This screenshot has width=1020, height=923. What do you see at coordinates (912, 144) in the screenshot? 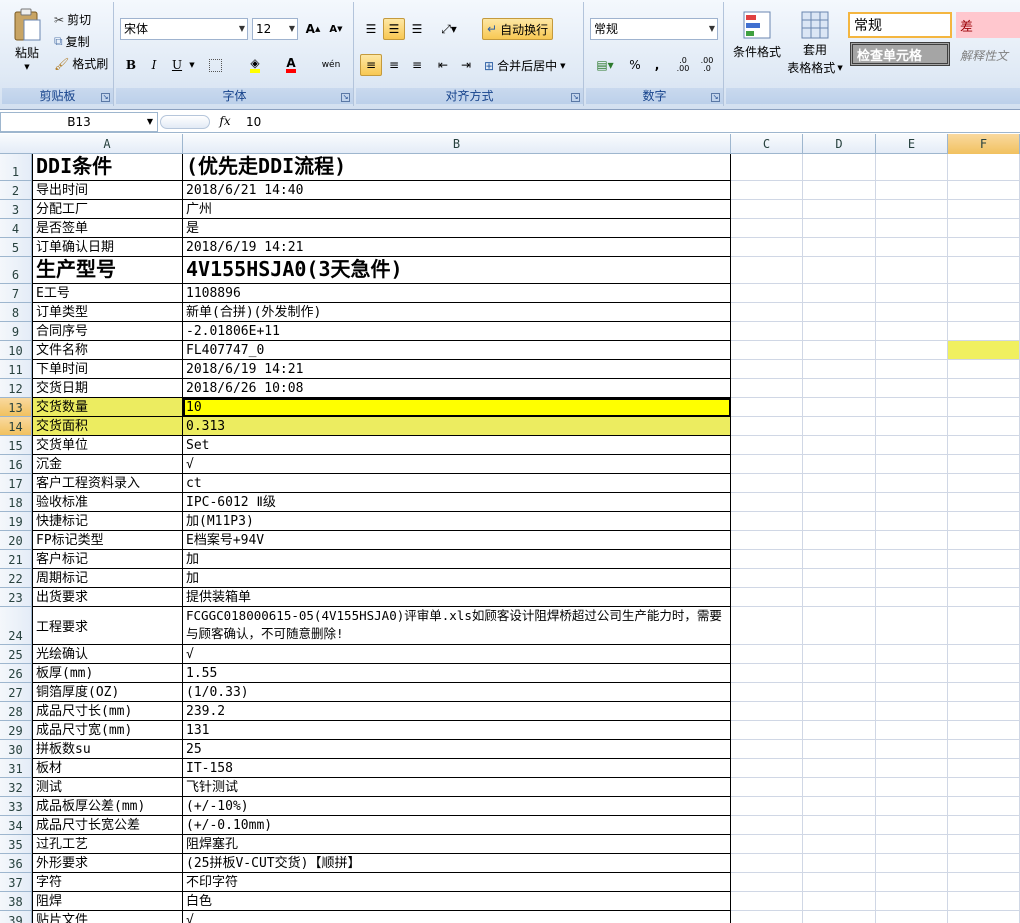
I see `column-header-e: E` at bounding box center [912, 144].